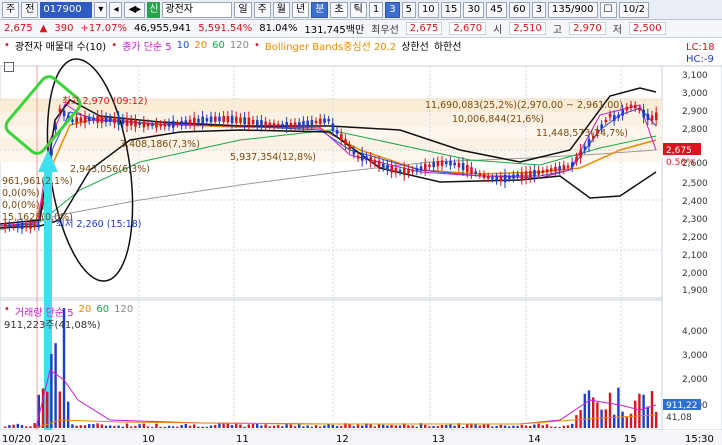 The image size is (722, 445). Describe the element at coordinates (21, 193) in the screenshot. I see `vp-label-8: 0,0(0%)` at that location.